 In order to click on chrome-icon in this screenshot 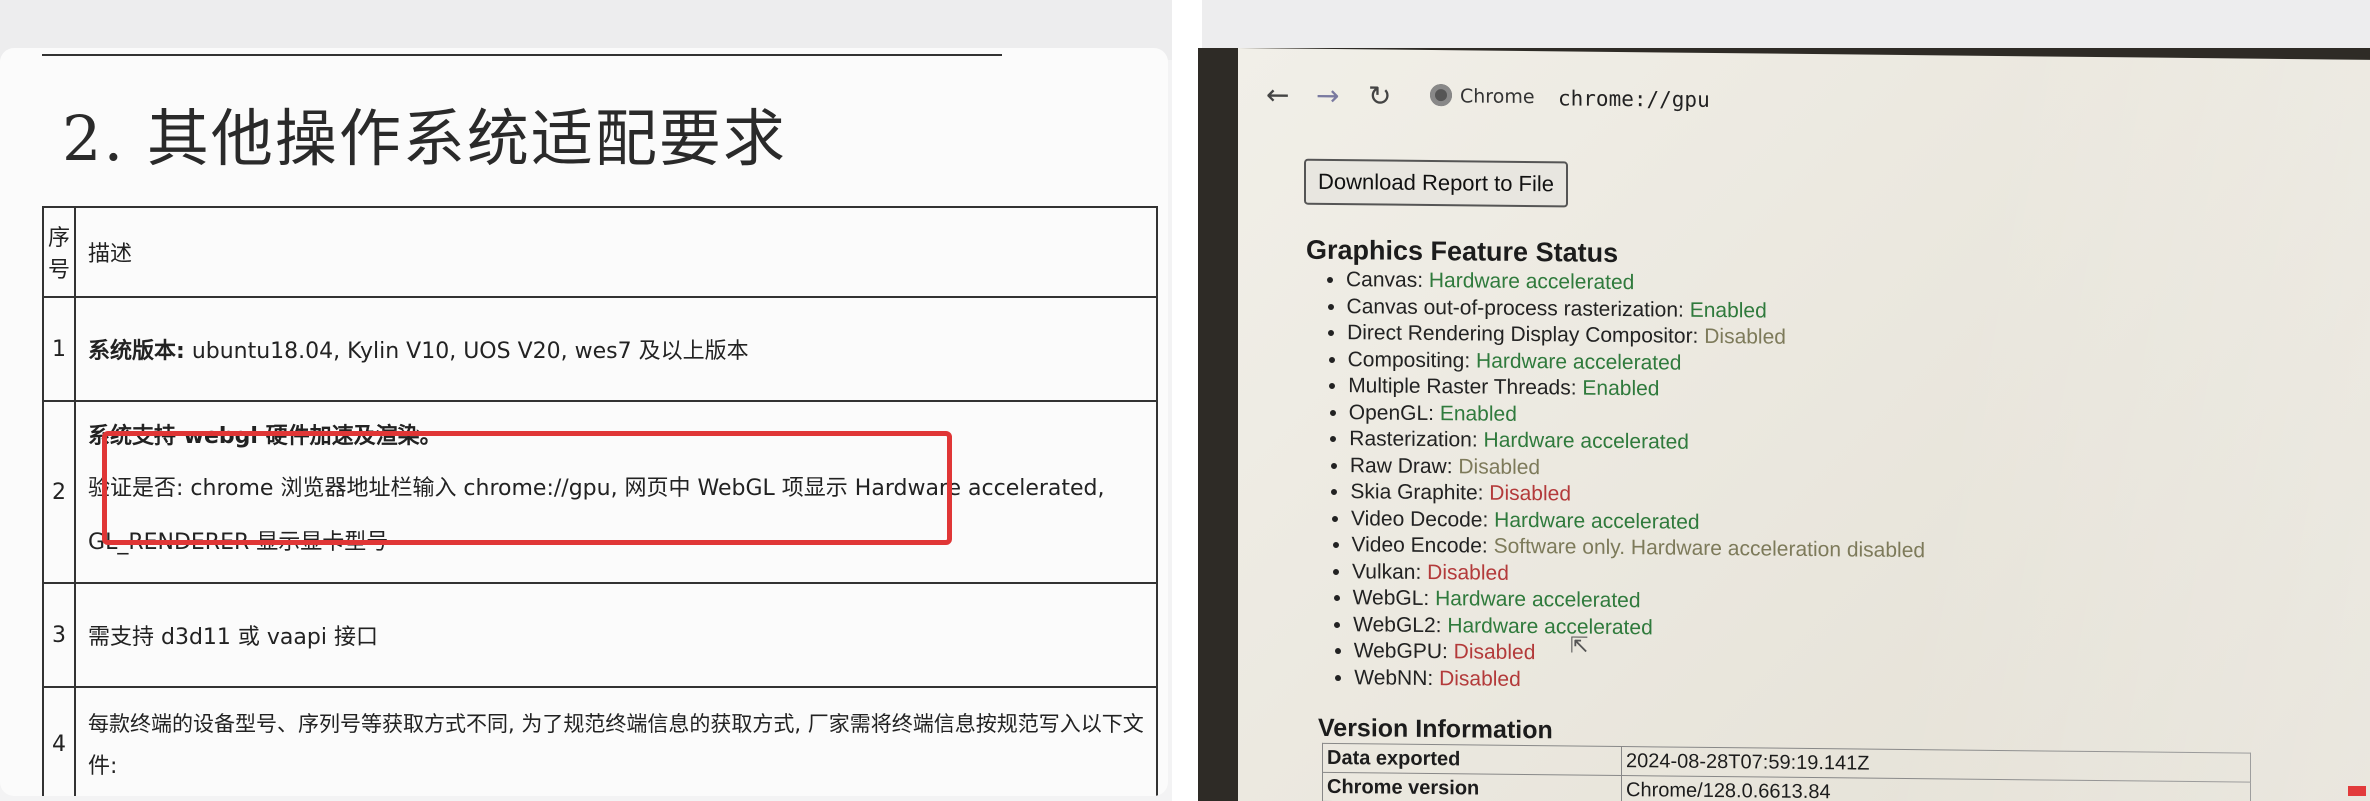, I will do `click(1441, 95)`.